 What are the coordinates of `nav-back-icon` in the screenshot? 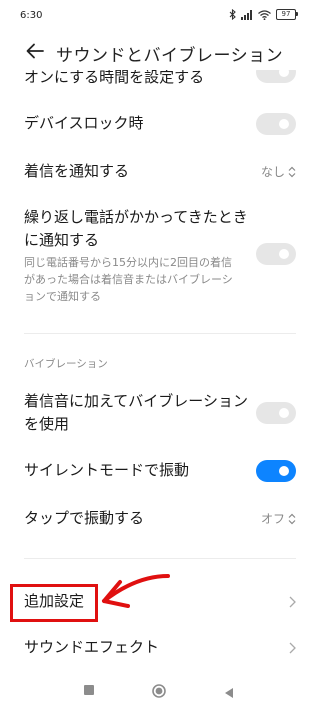 It's located at (229, 693).